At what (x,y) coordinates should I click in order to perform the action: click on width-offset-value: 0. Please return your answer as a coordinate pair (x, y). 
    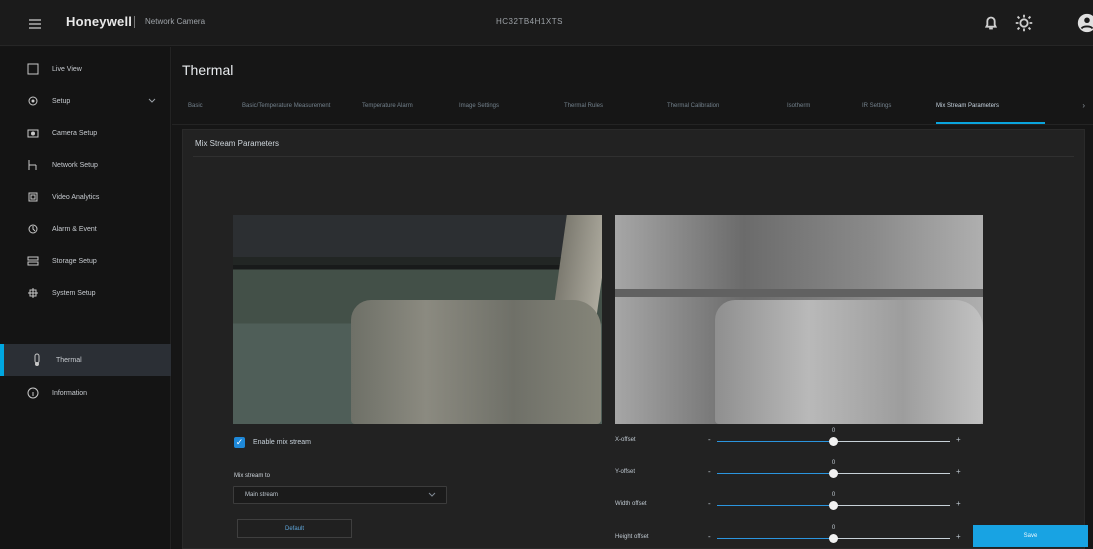
    Looking at the image, I should click on (833, 495).